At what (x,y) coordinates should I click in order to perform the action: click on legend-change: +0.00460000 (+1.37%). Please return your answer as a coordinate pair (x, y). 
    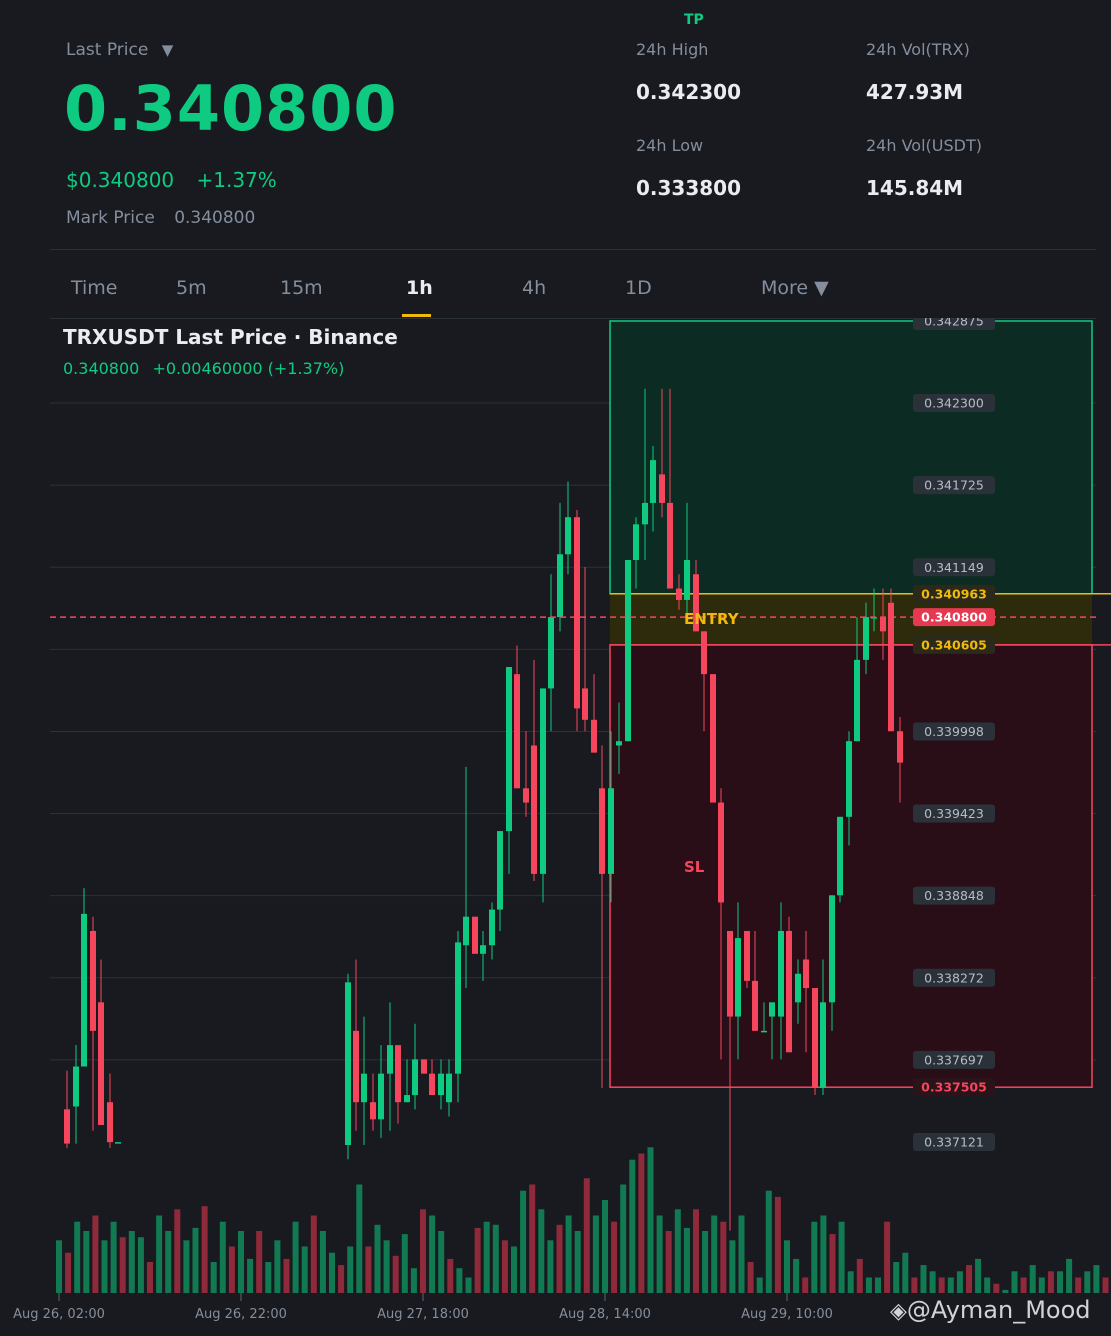
    Looking at the image, I should click on (248, 368).